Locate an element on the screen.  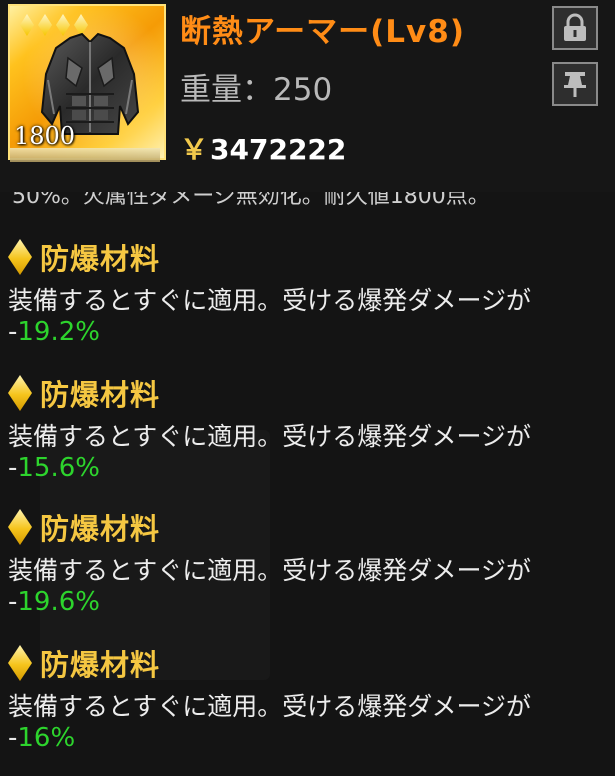
effect-item: 防爆材料 装備するとすぐに適用。受ける爆発ダメージが -15.6% is located at coordinates (308, 429).